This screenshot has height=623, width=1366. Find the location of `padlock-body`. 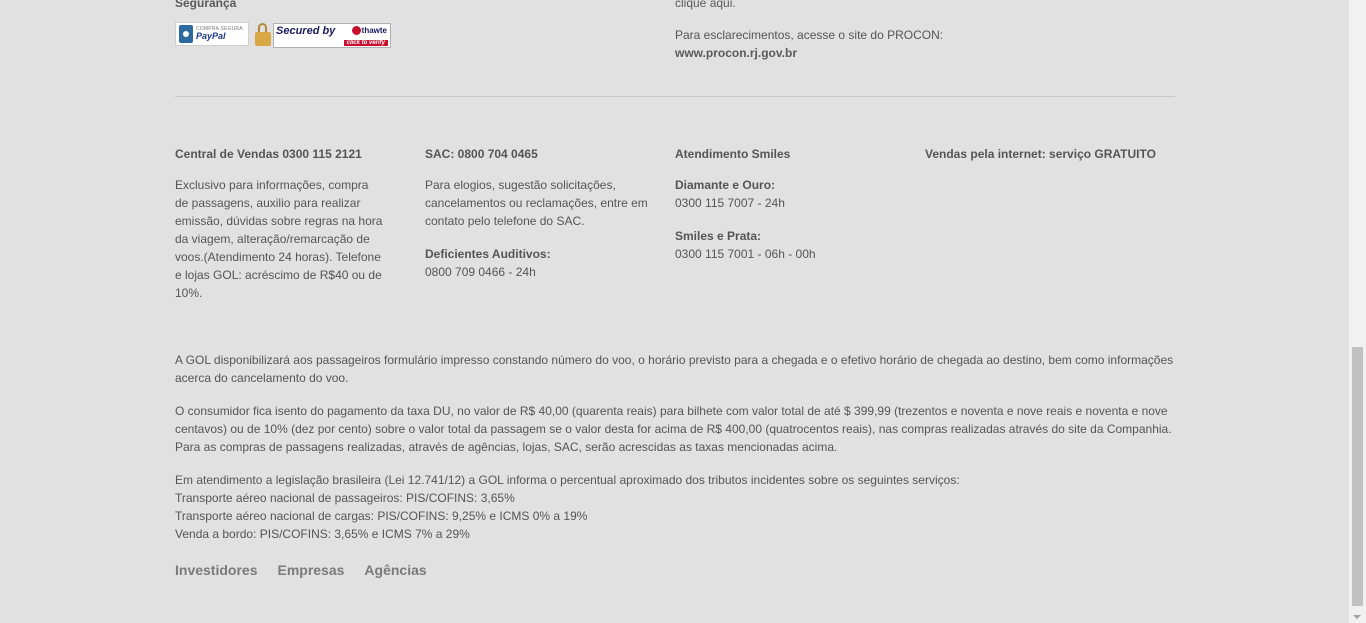

padlock-body is located at coordinates (263, 39).